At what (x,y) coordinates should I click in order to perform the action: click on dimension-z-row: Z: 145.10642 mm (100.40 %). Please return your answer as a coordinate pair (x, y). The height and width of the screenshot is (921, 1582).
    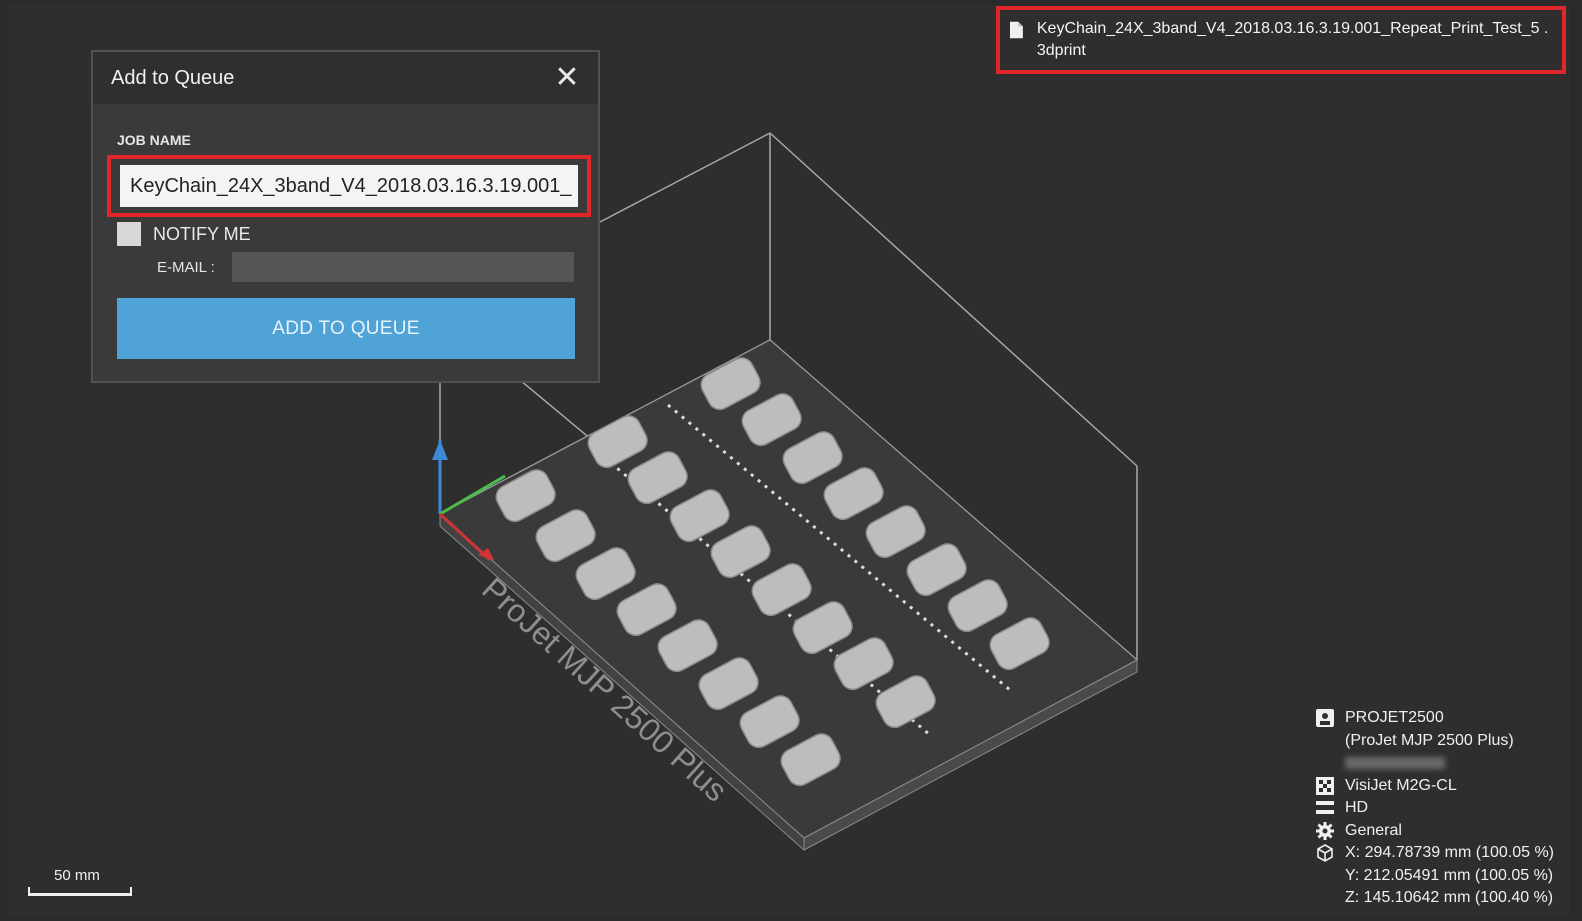
    Looking at the image, I should click on (1446, 898).